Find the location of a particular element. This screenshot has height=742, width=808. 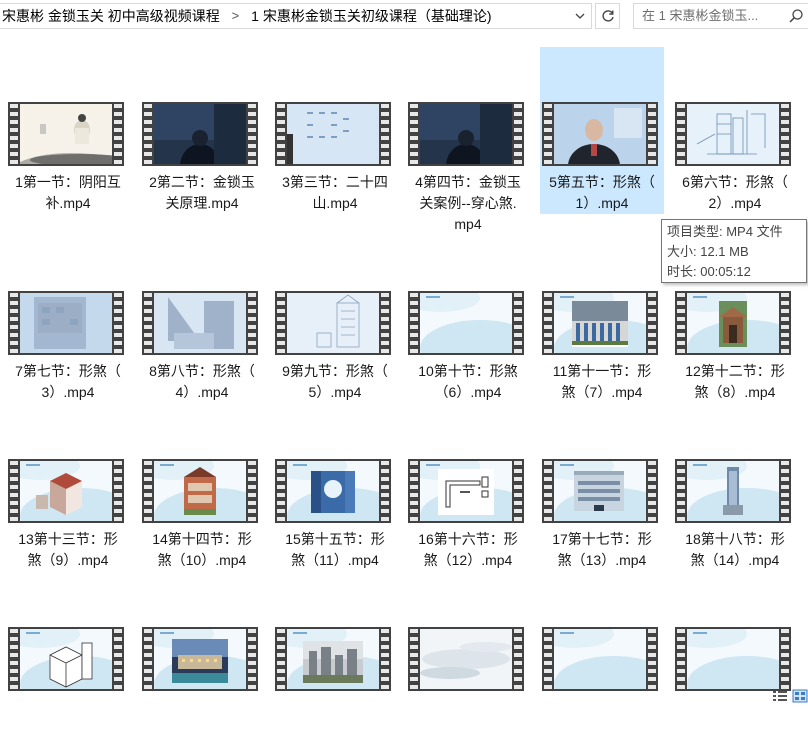

file-item: 10第十节：形煞 （6）.mp4 is located at coordinates (468, 321).